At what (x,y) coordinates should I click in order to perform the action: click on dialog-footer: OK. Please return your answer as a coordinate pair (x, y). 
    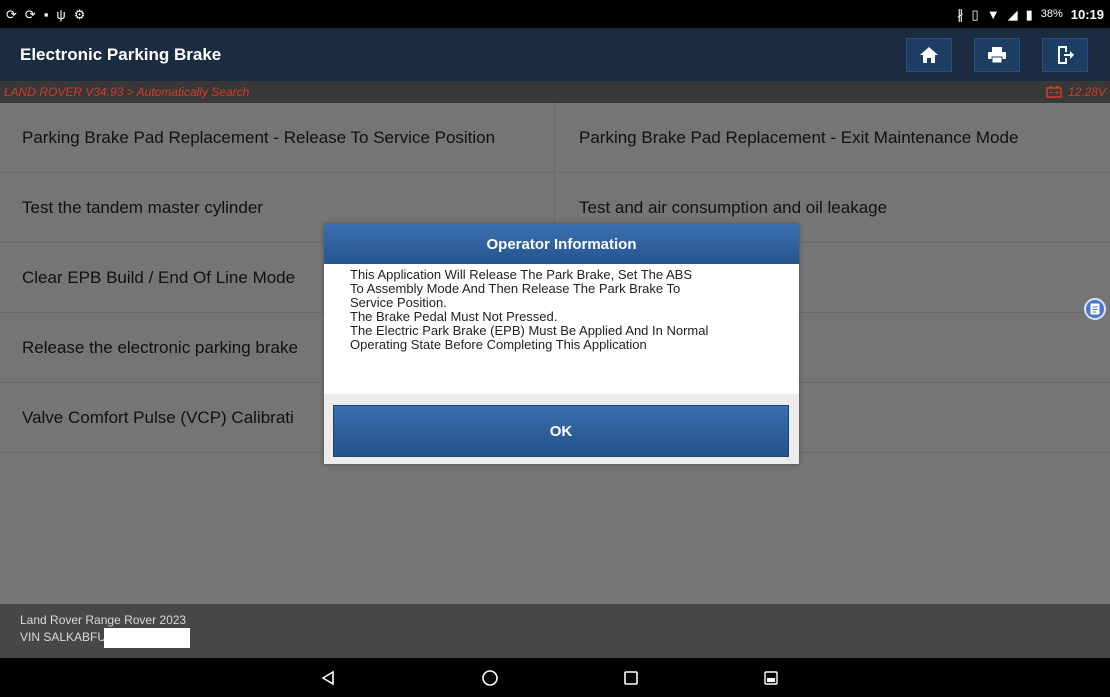
    Looking at the image, I should click on (561, 429).